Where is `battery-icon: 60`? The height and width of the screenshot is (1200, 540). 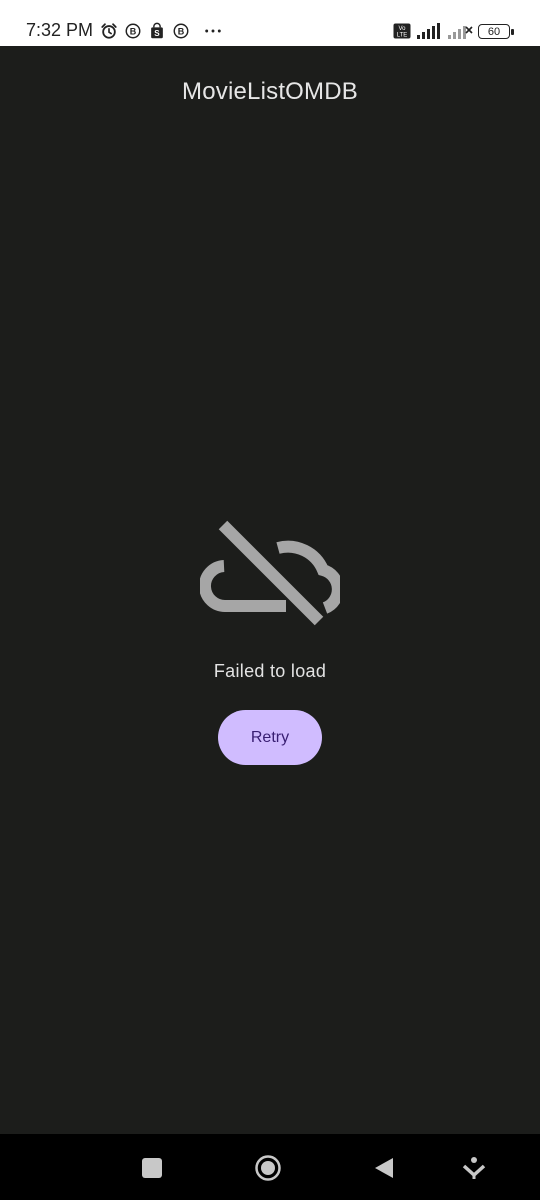
battery-icon: 60 is located at coordinates (496, 31).